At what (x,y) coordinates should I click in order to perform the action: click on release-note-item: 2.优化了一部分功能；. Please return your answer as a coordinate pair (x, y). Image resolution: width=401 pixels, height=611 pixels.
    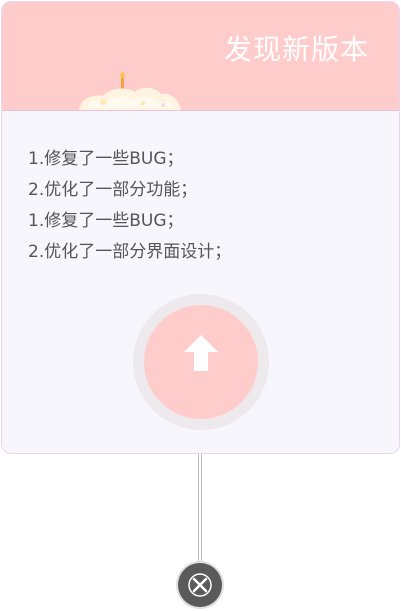
    Looking at the image, I should click on (113, 190).